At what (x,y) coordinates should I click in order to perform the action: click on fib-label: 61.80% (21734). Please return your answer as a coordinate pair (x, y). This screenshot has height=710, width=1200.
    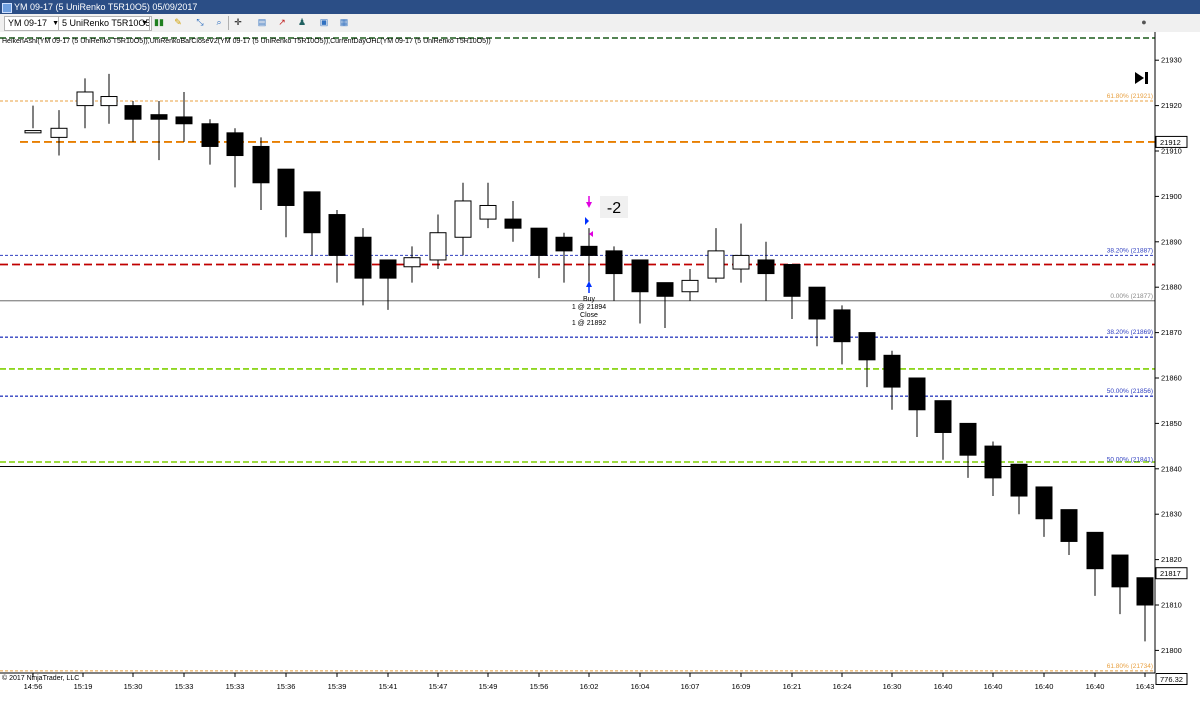
    Looking at the image, I should click on (1130, 666).